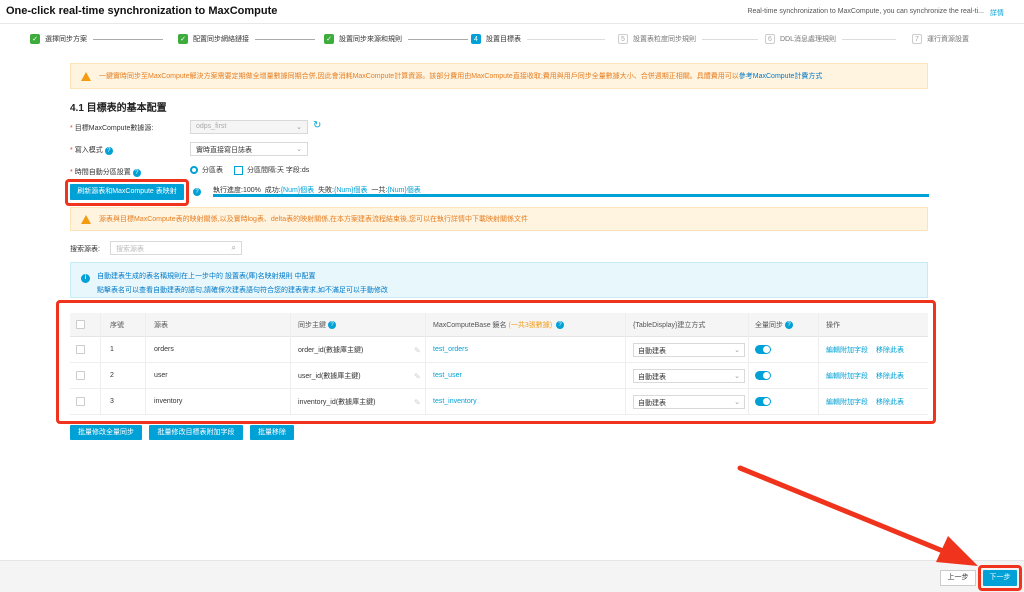  What do you see at coordinates (857, 515) in the screenshot?
I see `annotation-arrow` at bounding box center [857, 515].